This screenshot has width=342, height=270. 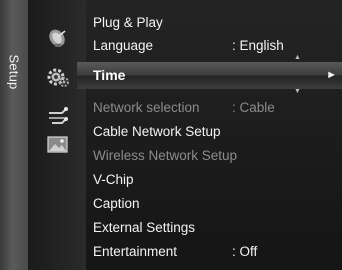 What do you see at coordinates (297, 91) in the screenshot?
I see `scroll-down-arrow-icon: ▼` at bounding box center [297, 91].